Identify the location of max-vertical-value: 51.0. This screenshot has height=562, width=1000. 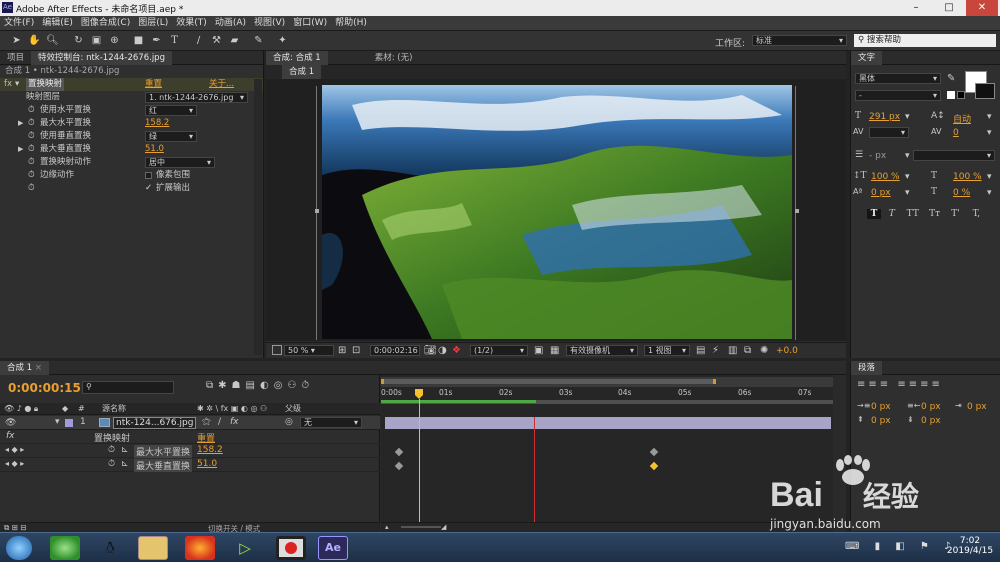
(154, 149).